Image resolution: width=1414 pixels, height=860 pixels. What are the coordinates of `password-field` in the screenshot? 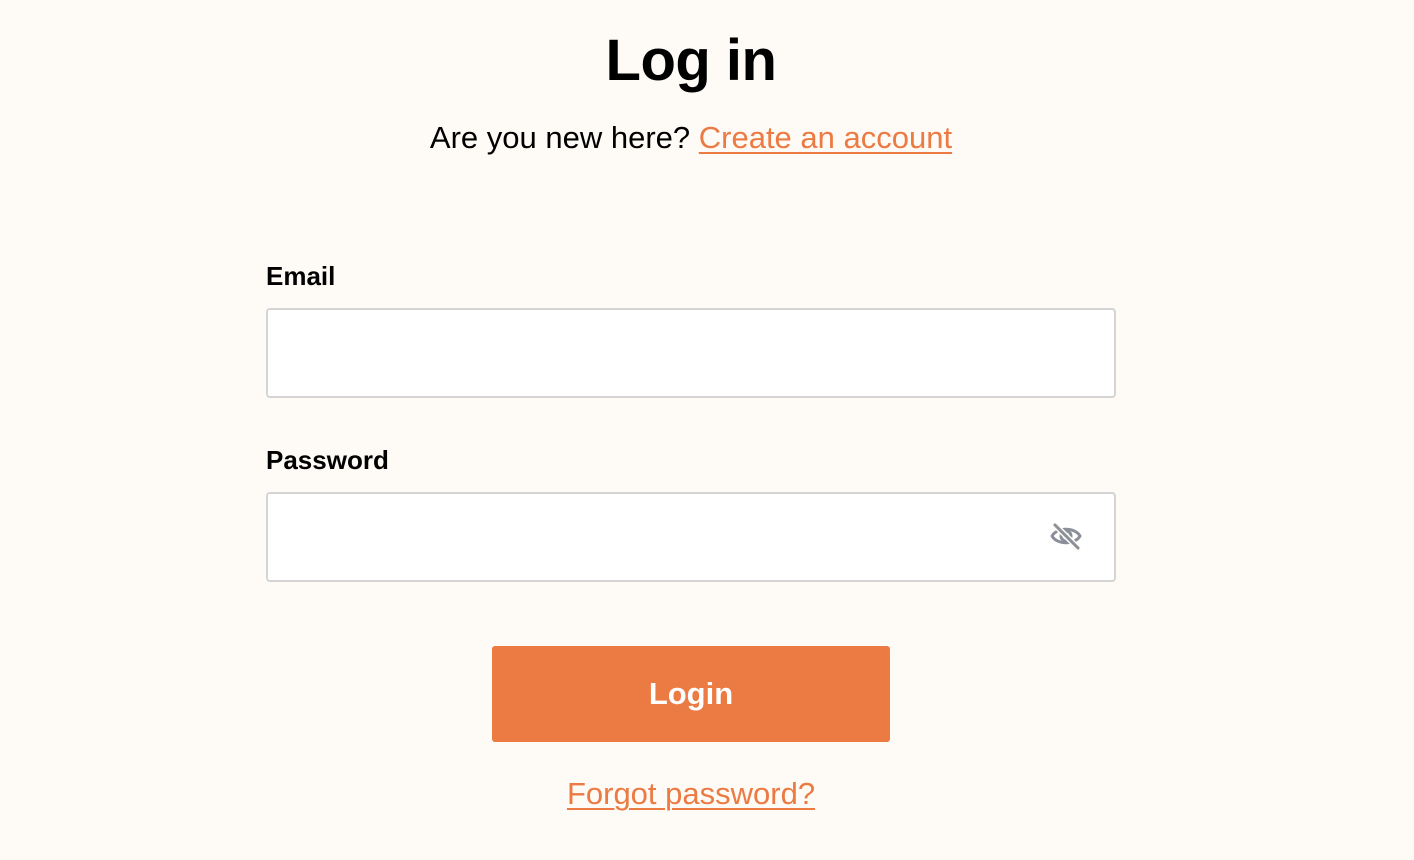 It's located at (691, 537).